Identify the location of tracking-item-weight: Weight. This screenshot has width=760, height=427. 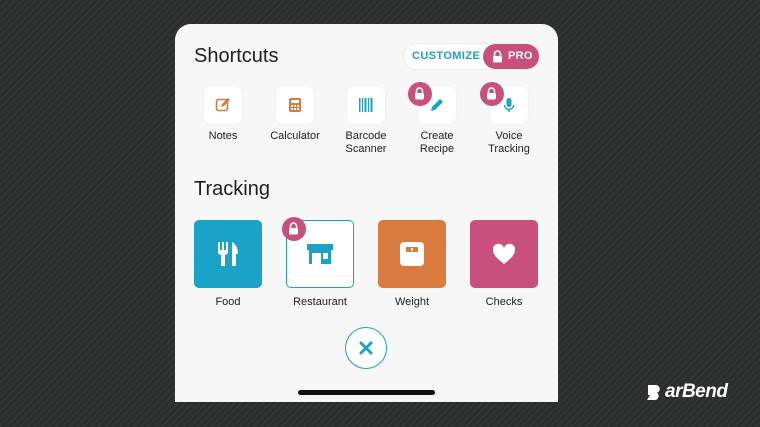
(412, 264).